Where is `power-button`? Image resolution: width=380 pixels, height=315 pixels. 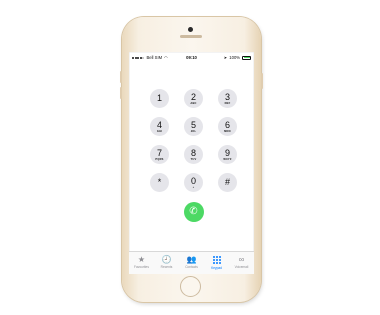
power-button is located at coordinates (262, 81).